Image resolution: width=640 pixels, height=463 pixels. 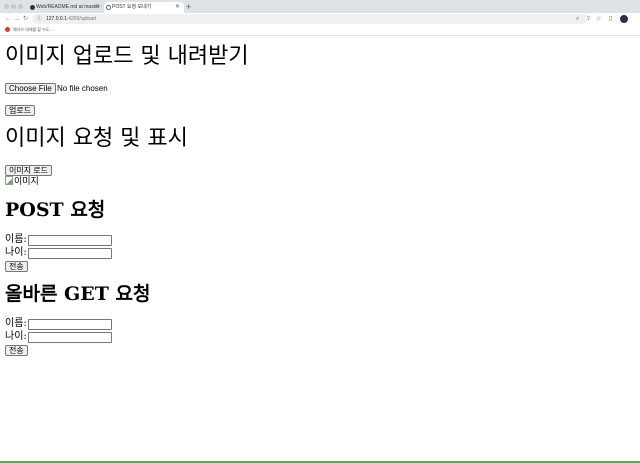 I want to click on upload-heading: 이미지 업로드 및 내려받기, so click(x=127, y=56).